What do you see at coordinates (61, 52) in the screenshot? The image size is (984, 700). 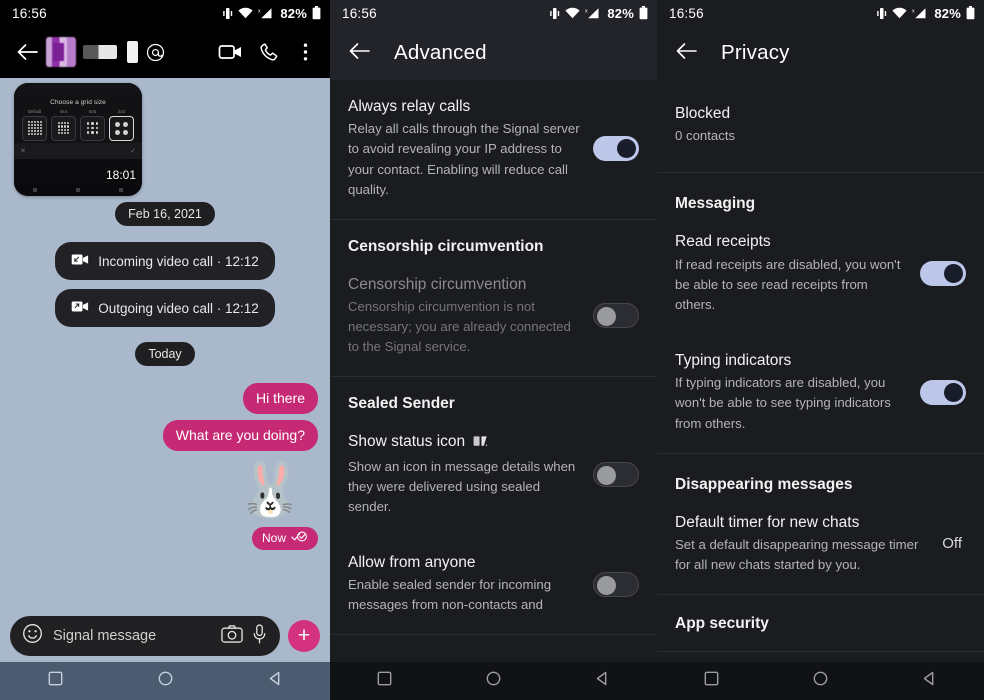 I see `avatar` at bounding box center [61, 52].